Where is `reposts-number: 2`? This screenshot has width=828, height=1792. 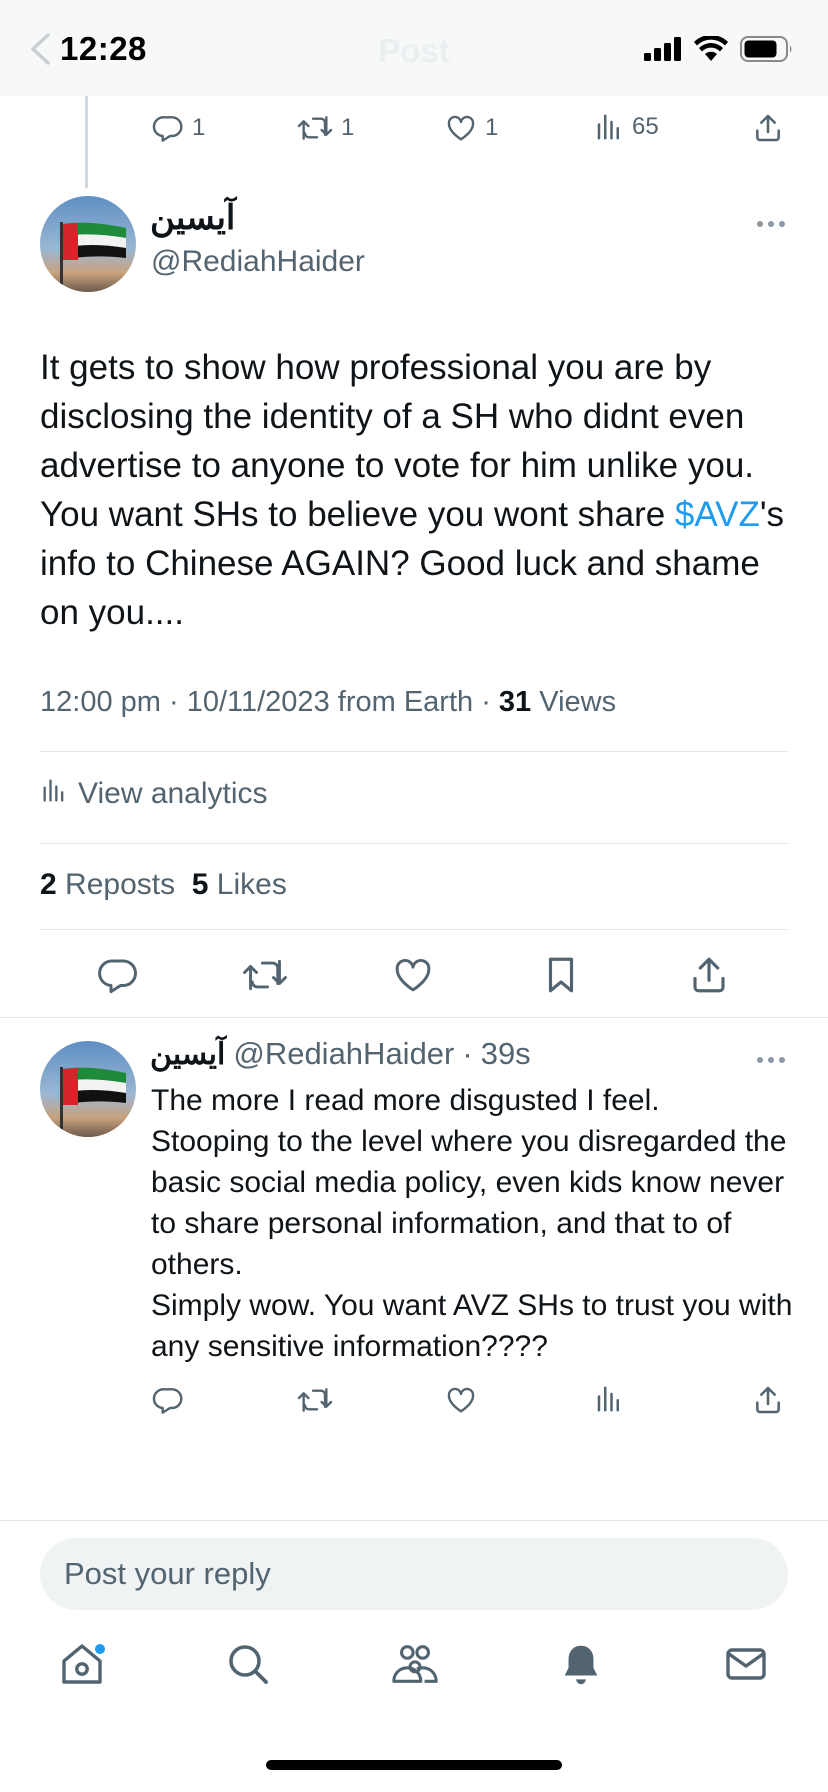
reposts-number: 2 is located at coordinates (48, 884).